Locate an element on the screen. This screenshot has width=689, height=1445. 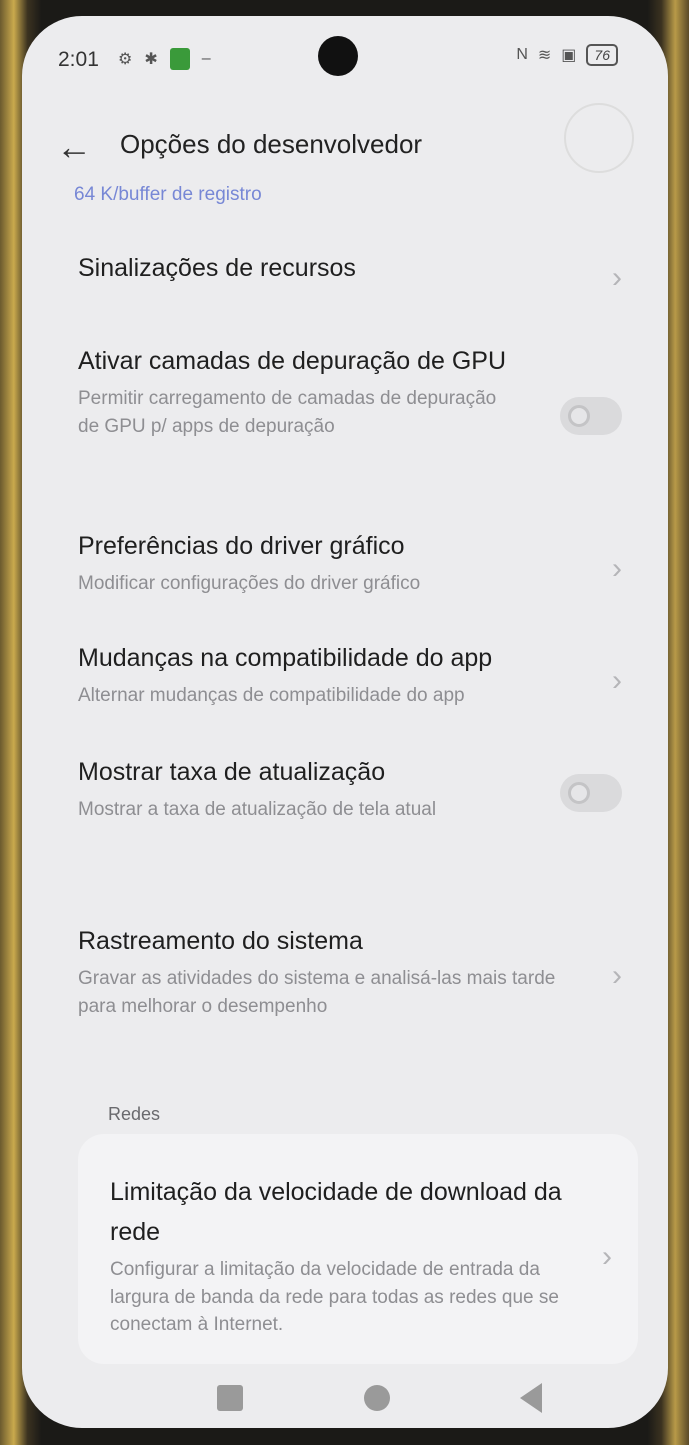
nfc-icon: N is located at coordinates (522, 54).